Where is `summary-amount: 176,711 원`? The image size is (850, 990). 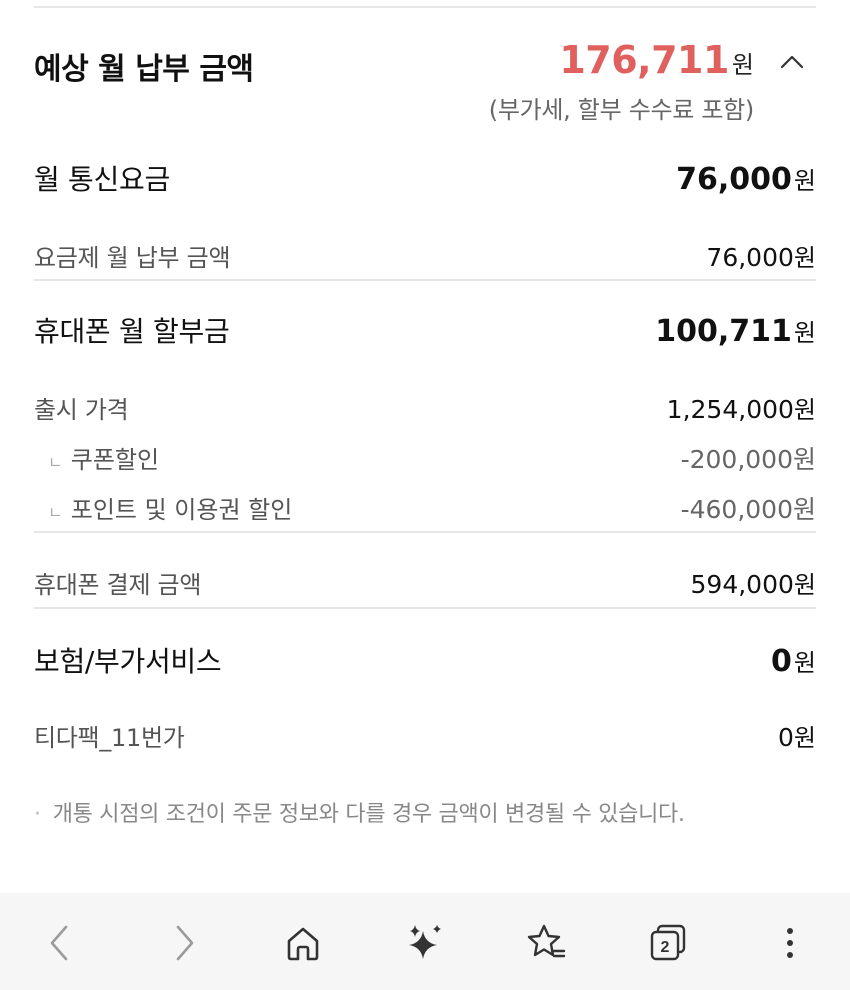
summary-amount: 176,711 원 is located at coordinates (656, 60).